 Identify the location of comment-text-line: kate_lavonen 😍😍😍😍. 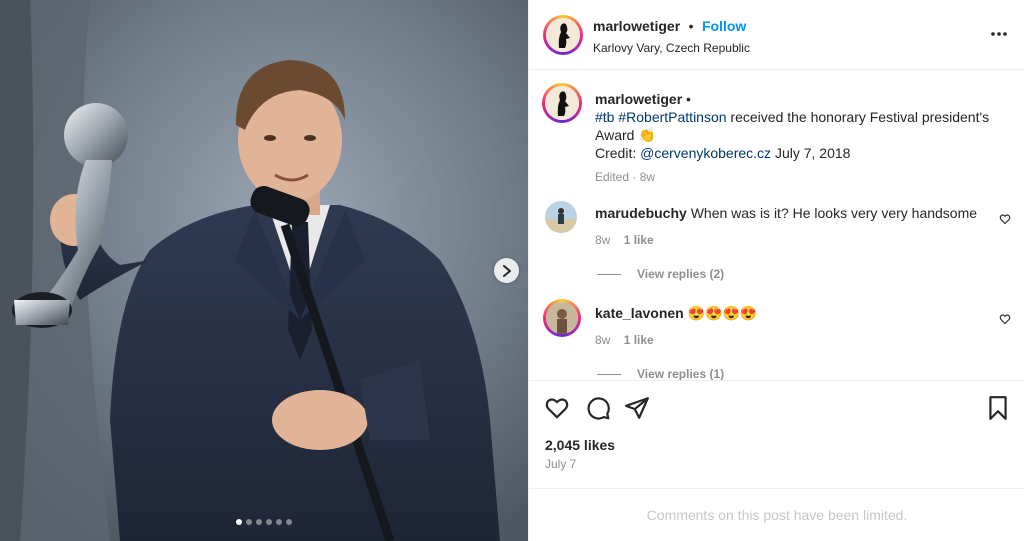
(676, 313).